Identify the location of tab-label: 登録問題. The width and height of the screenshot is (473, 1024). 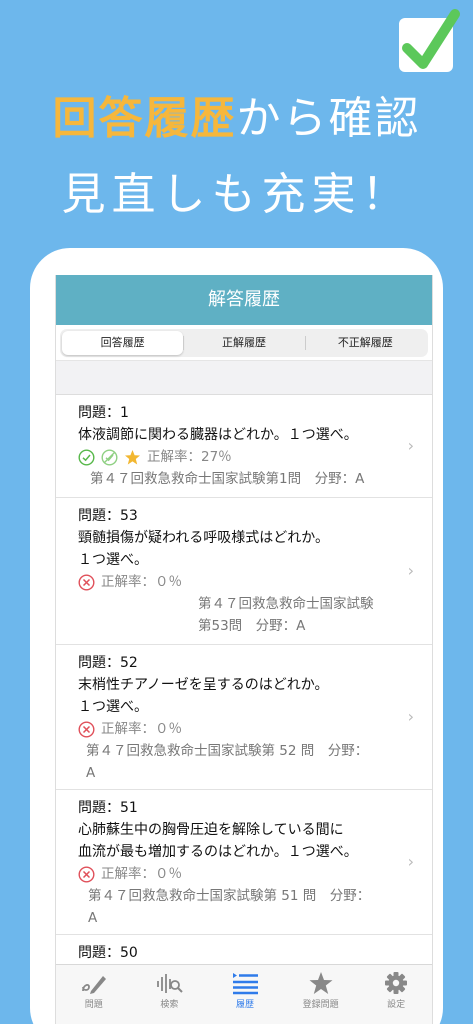
(320, 1005).